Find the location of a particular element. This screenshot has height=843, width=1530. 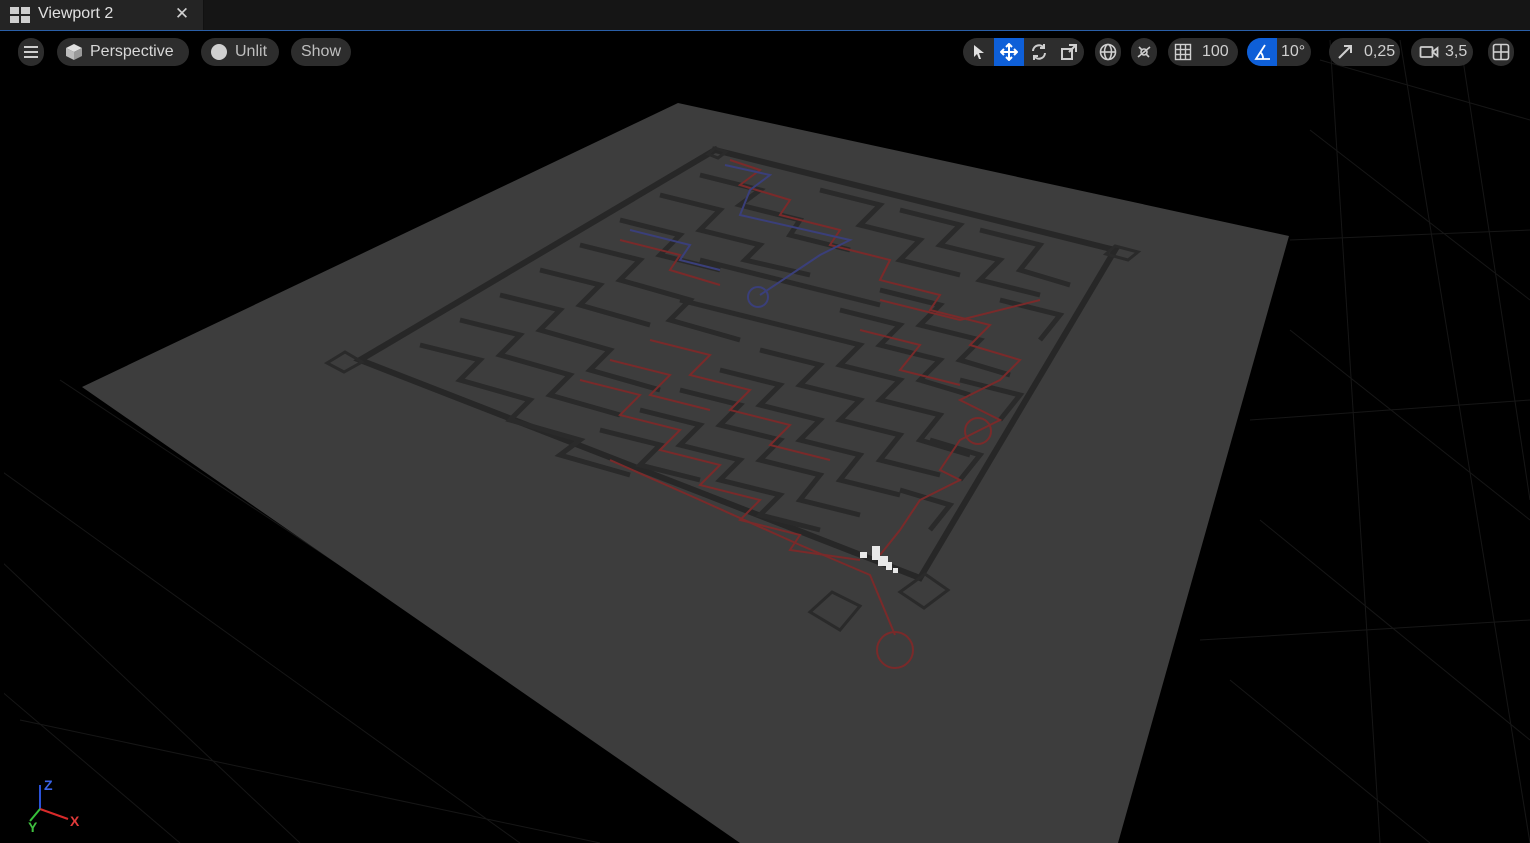

hamburger-menu-icon is located at coordinates (31, 52).